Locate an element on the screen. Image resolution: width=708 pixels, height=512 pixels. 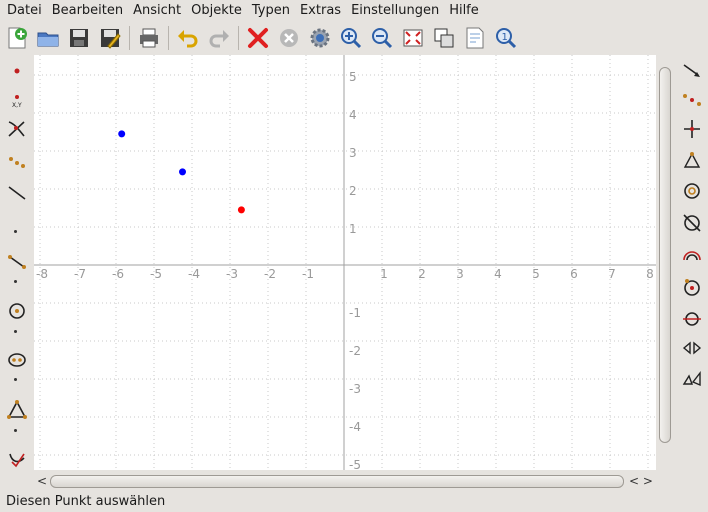
undo-button is located at coordinates (187, 38).